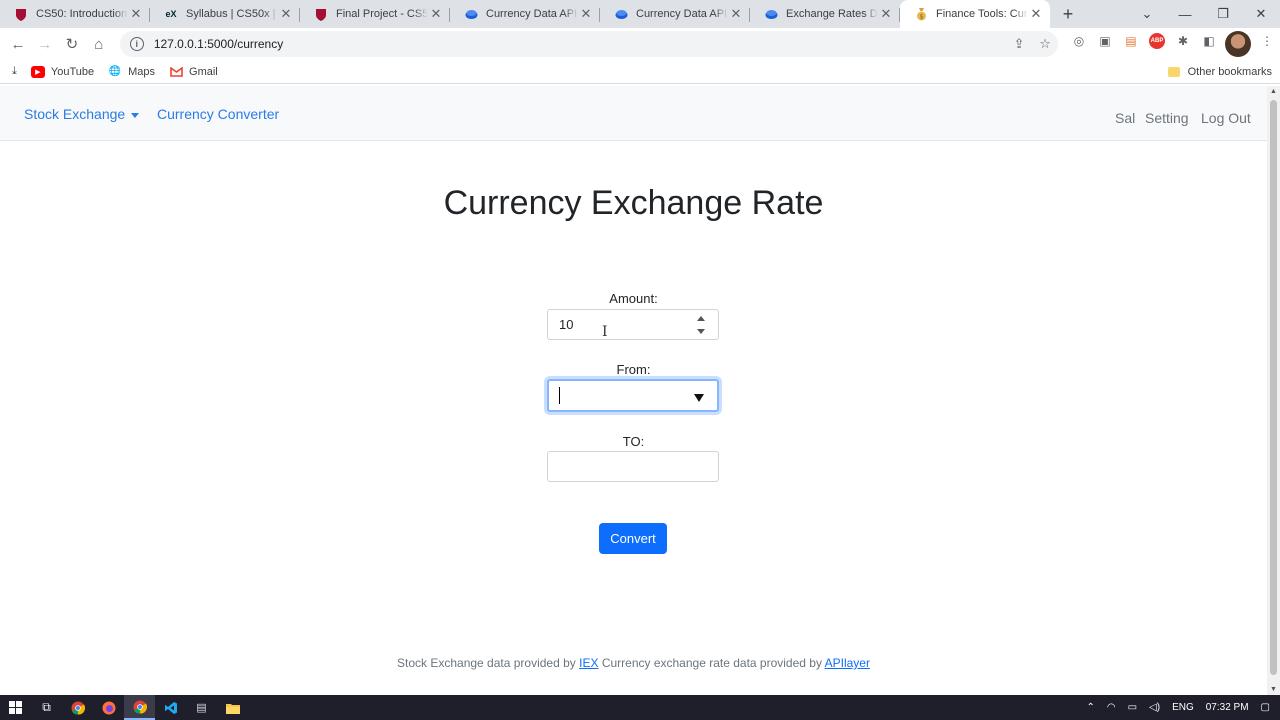  Describe the element at coordinates (62, 71) in the screenshot. I see `bookmark-youtube: ▶ YouTube` at that location.